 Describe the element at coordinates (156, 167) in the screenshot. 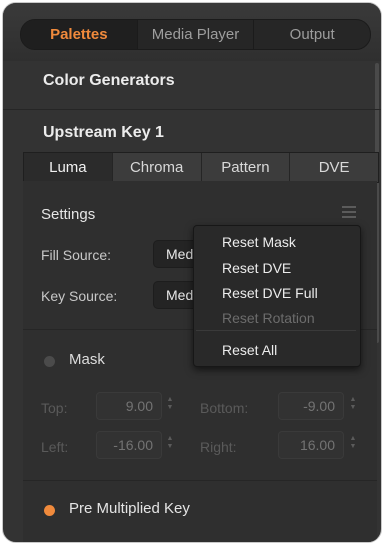

I see `tab-chroma: Chroma` at that location.